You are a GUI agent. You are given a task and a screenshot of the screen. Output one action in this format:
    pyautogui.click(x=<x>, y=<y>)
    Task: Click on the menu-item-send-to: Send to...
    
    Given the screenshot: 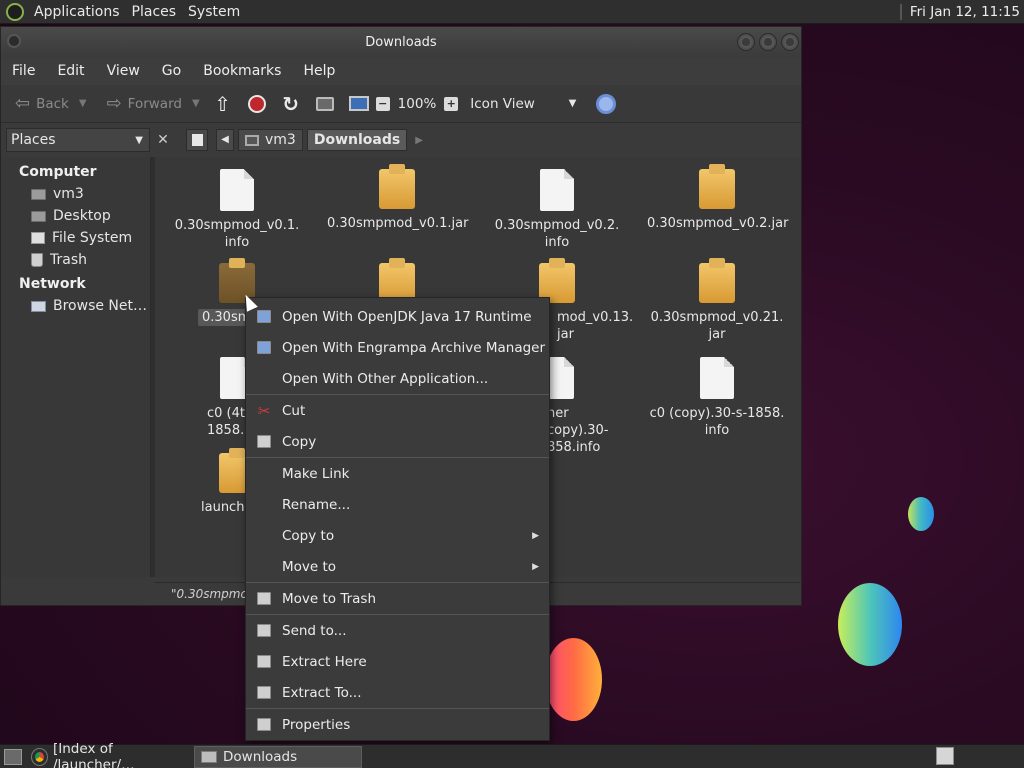 What is the action you would take?
    pyautogui.click(x=397, y=630)
    